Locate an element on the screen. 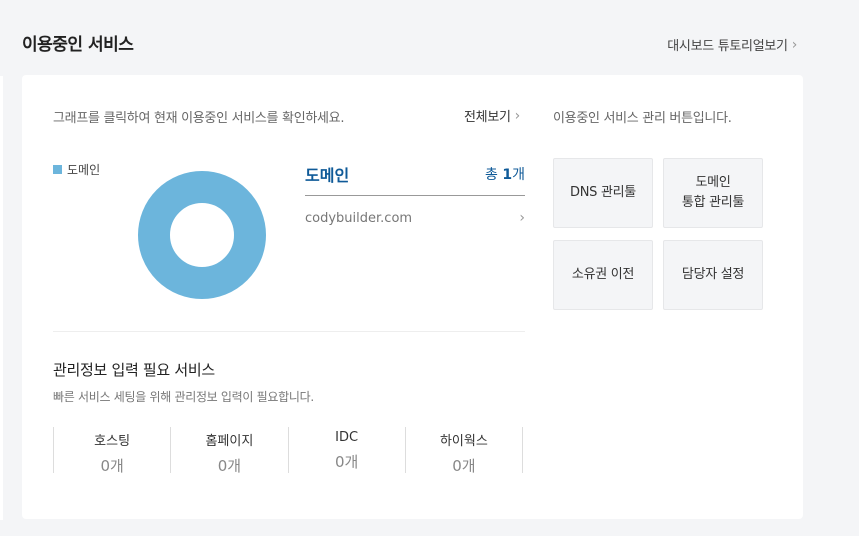  stat-homepage: 홈페이지 0개 is located at coordinates (230, 451).